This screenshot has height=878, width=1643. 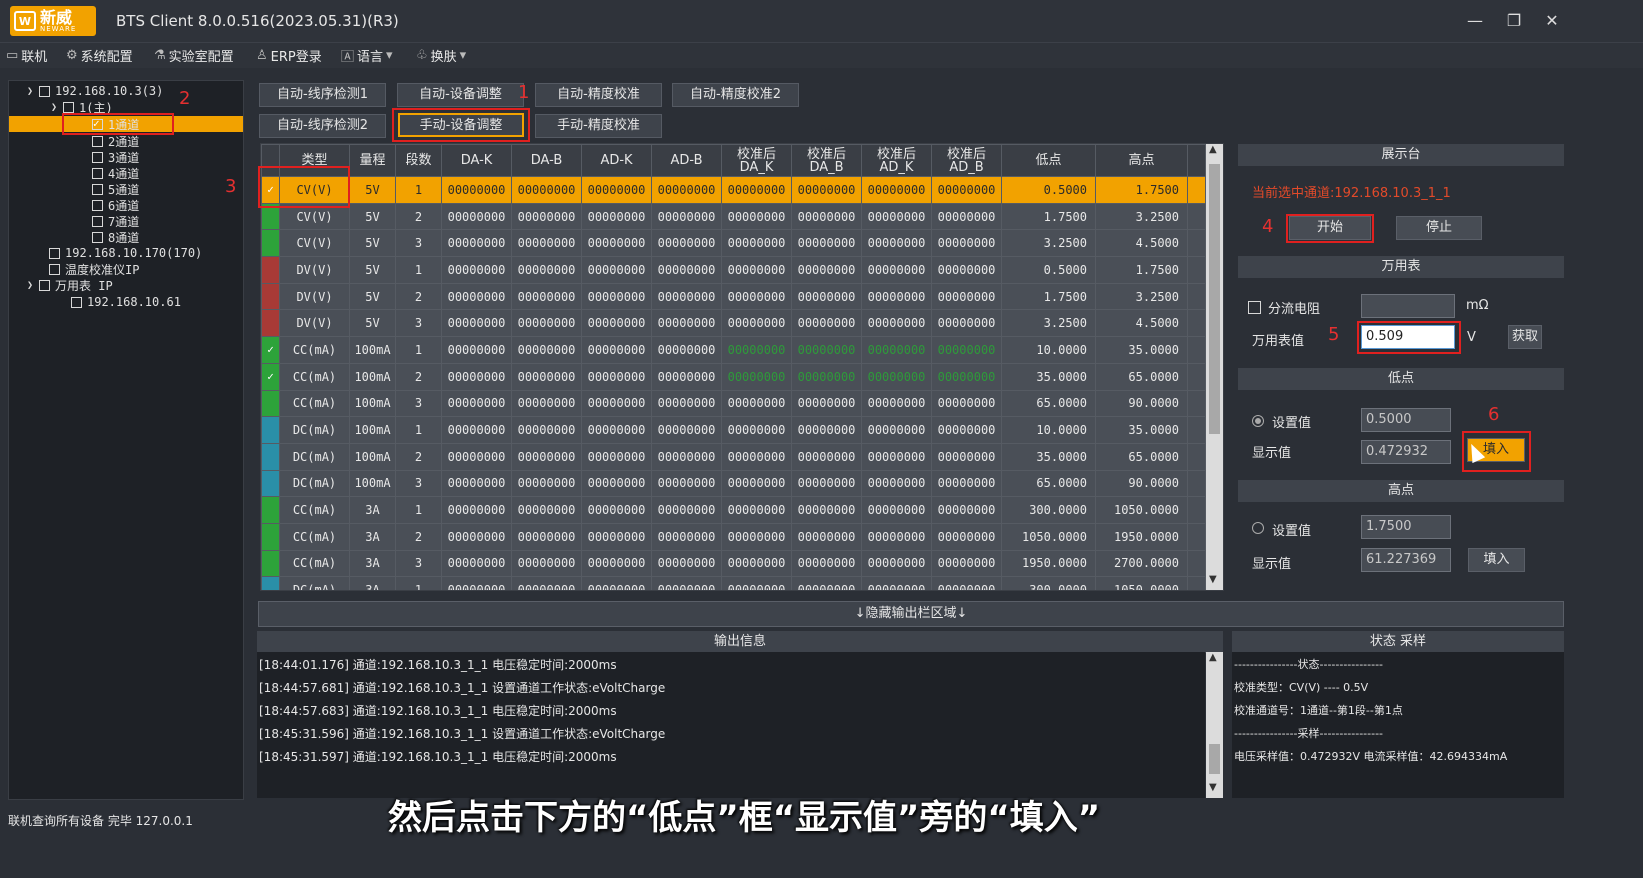 What do you see at coordinates (826, 160) in the screenshot?
I see `col-cal-da-b: 校准后 DA_B` at bounding box center [826, 160].